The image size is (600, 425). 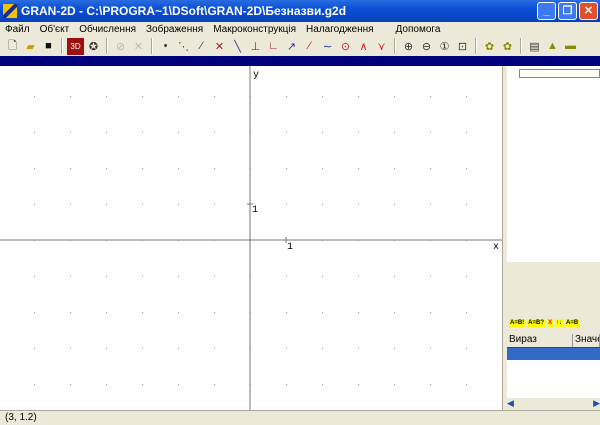 What do you see at coordinates (586, 340) in the screenshot?
I see `column-value: Значен` at bounding box center [586, 340].